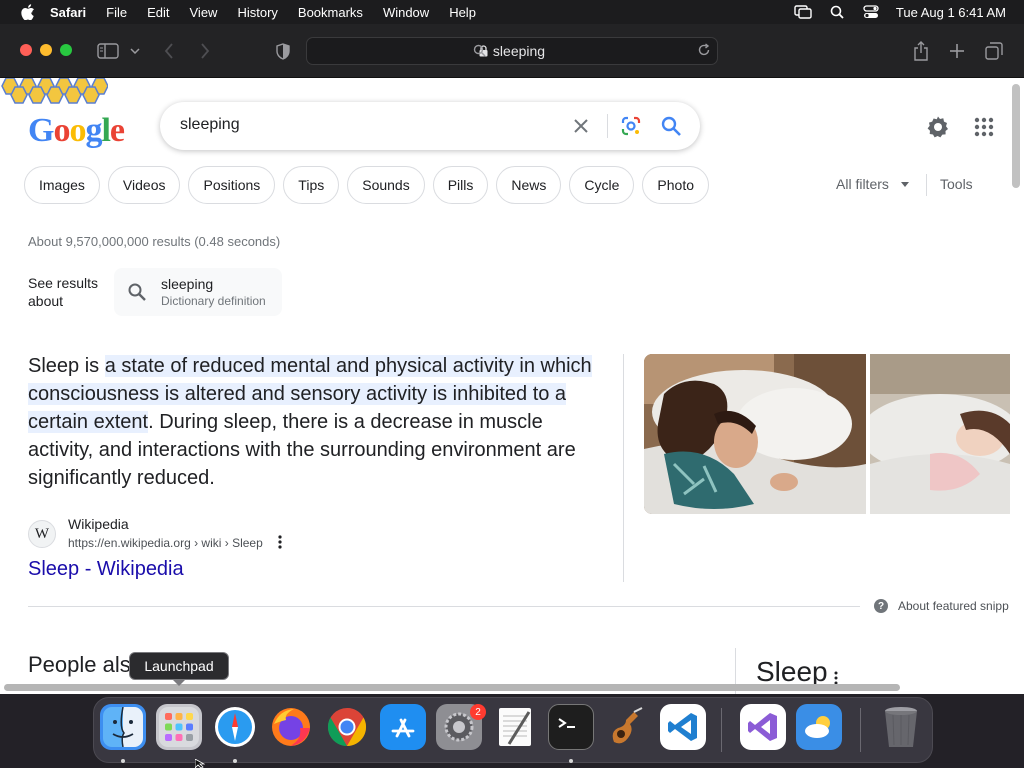 The width and height of the screenshot is (1024, 768). I want to click on chip-photo: Photo, so click(676, 185).